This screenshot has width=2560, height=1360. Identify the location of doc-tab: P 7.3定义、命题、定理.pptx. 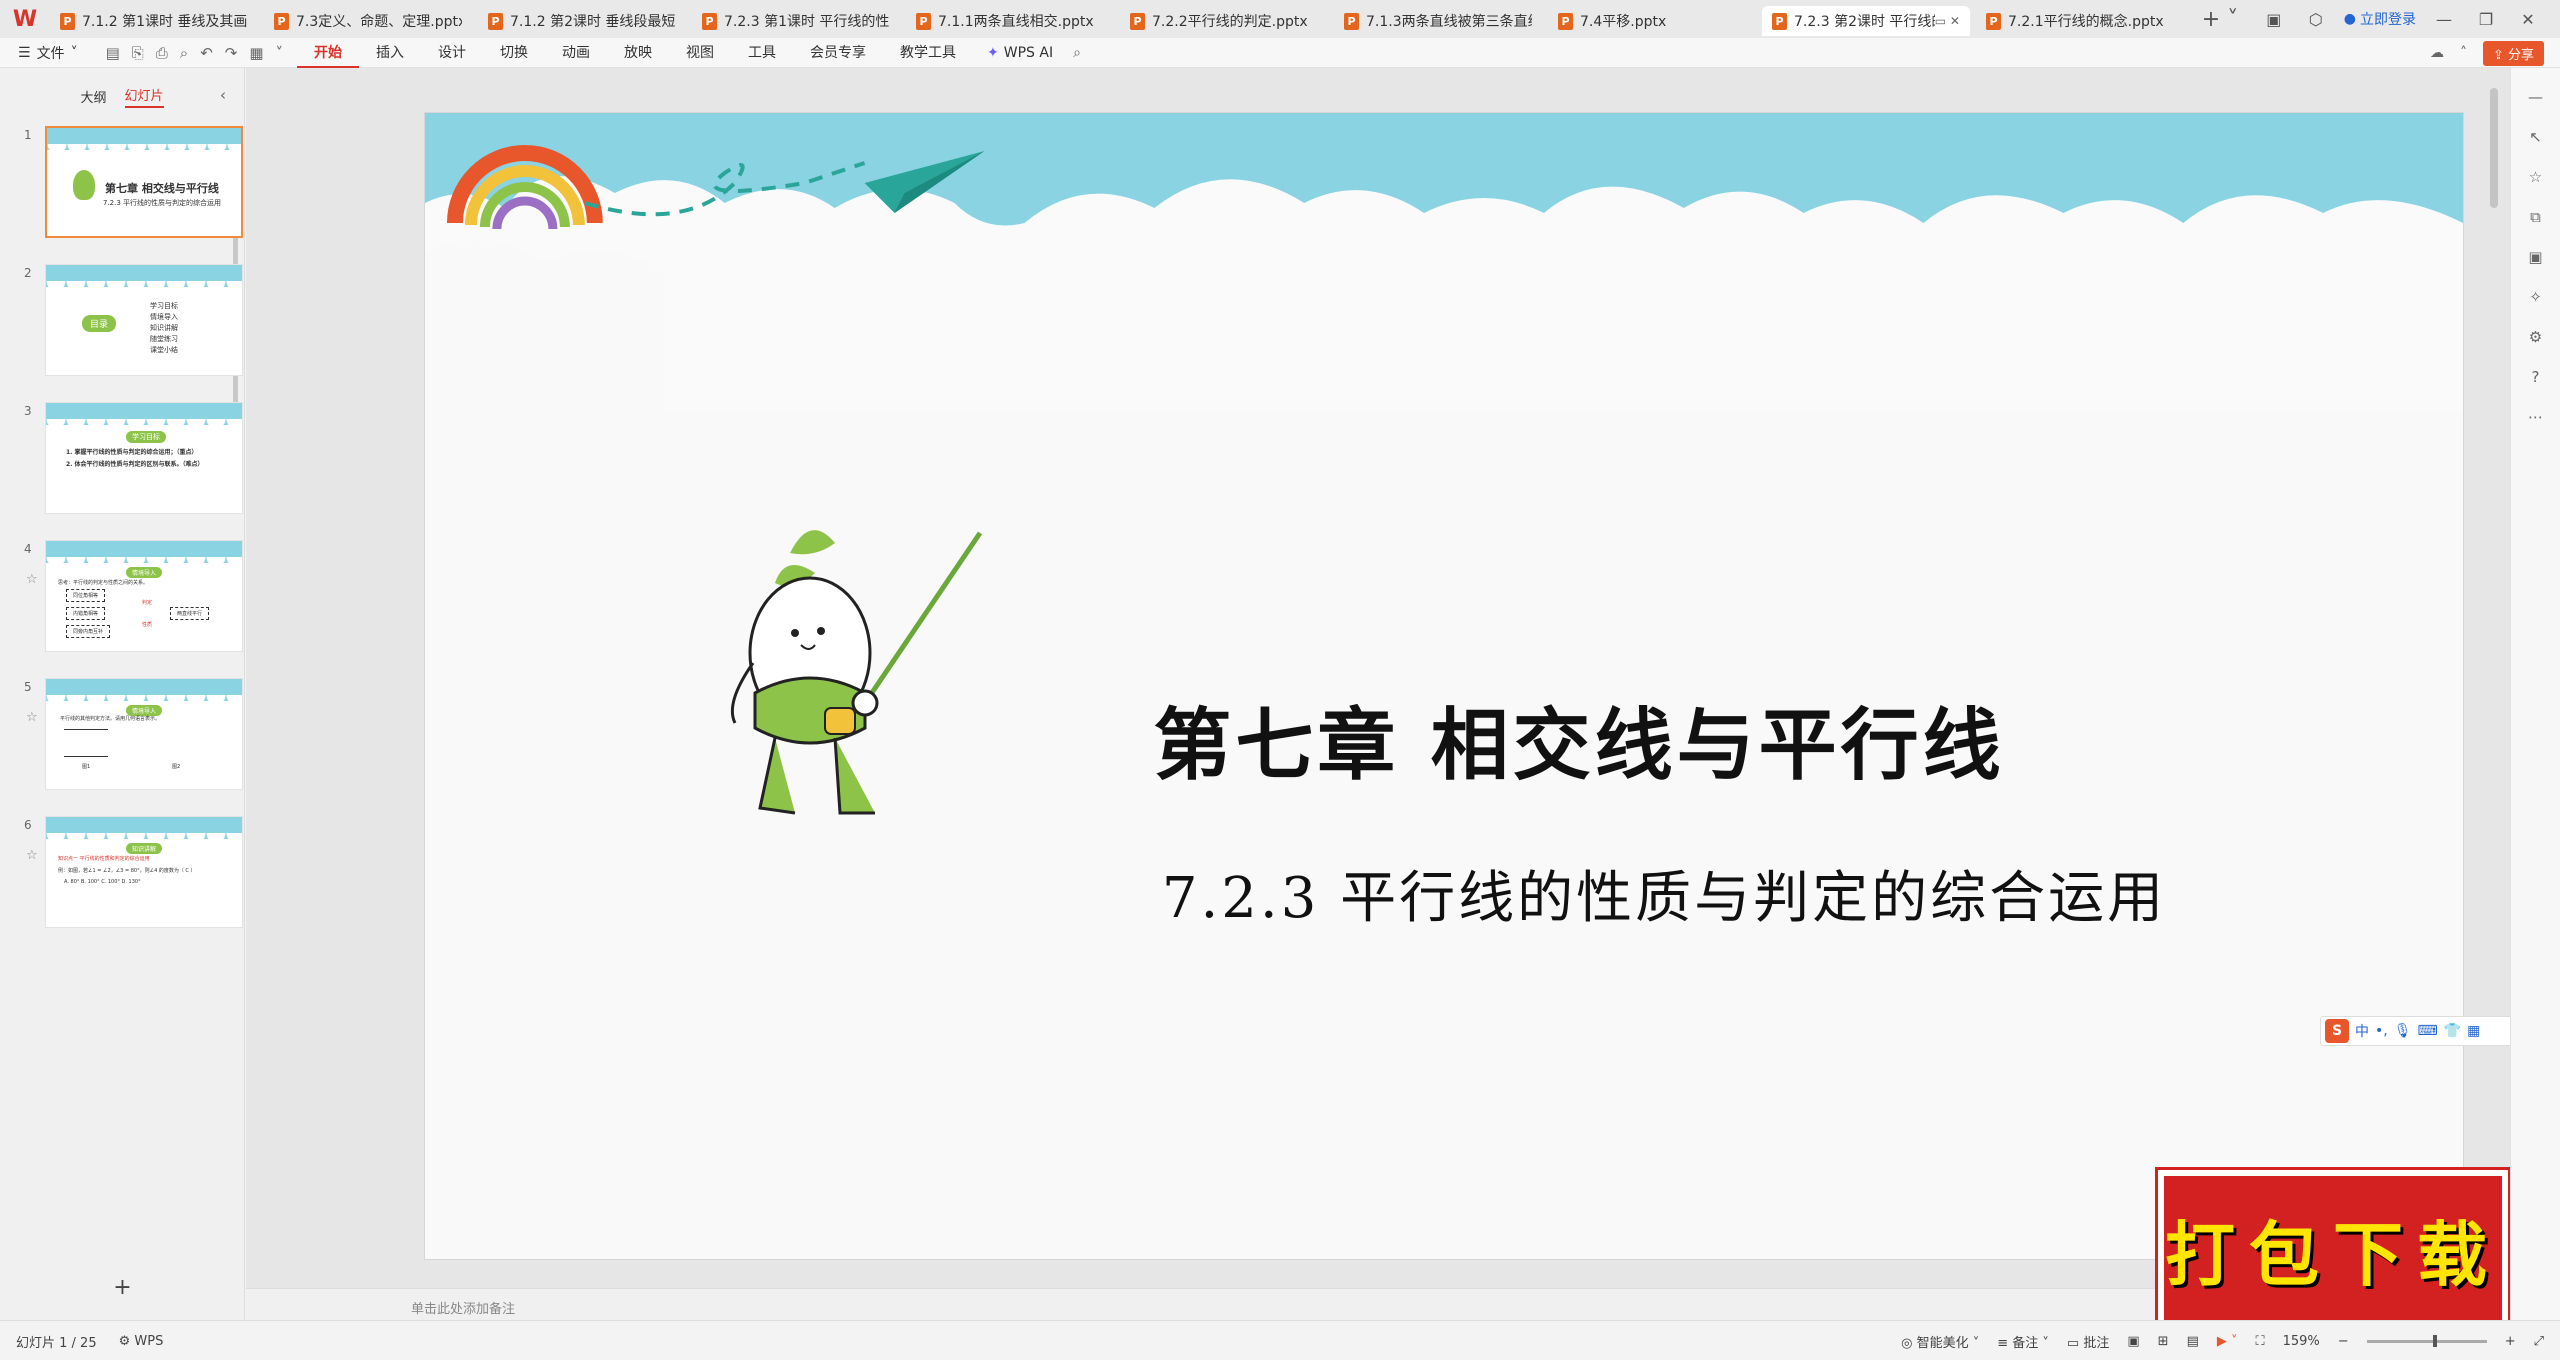
(368, 21).